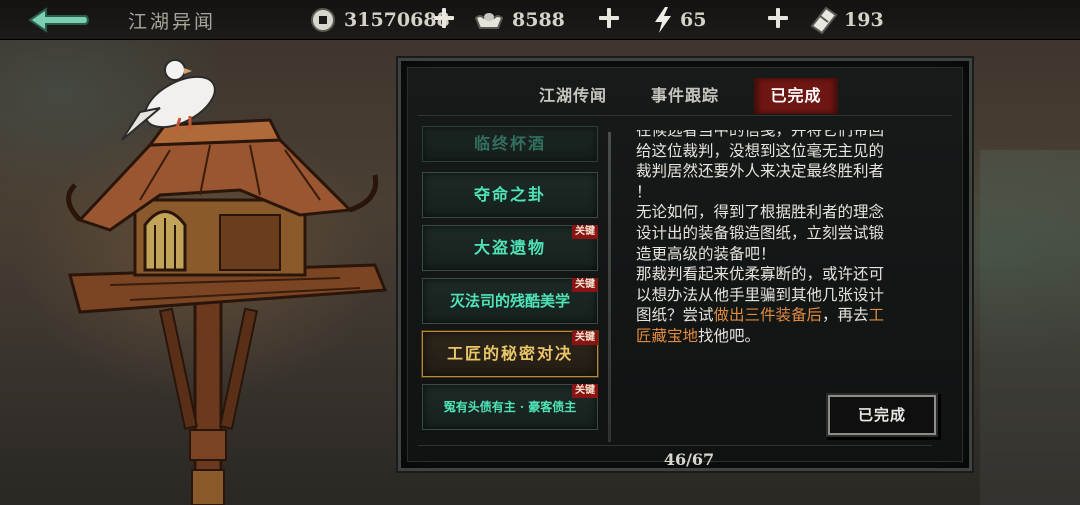  Describe the element at coordinates (323, 20) in the screenshot. I see `copper-coin-icon` at that location.